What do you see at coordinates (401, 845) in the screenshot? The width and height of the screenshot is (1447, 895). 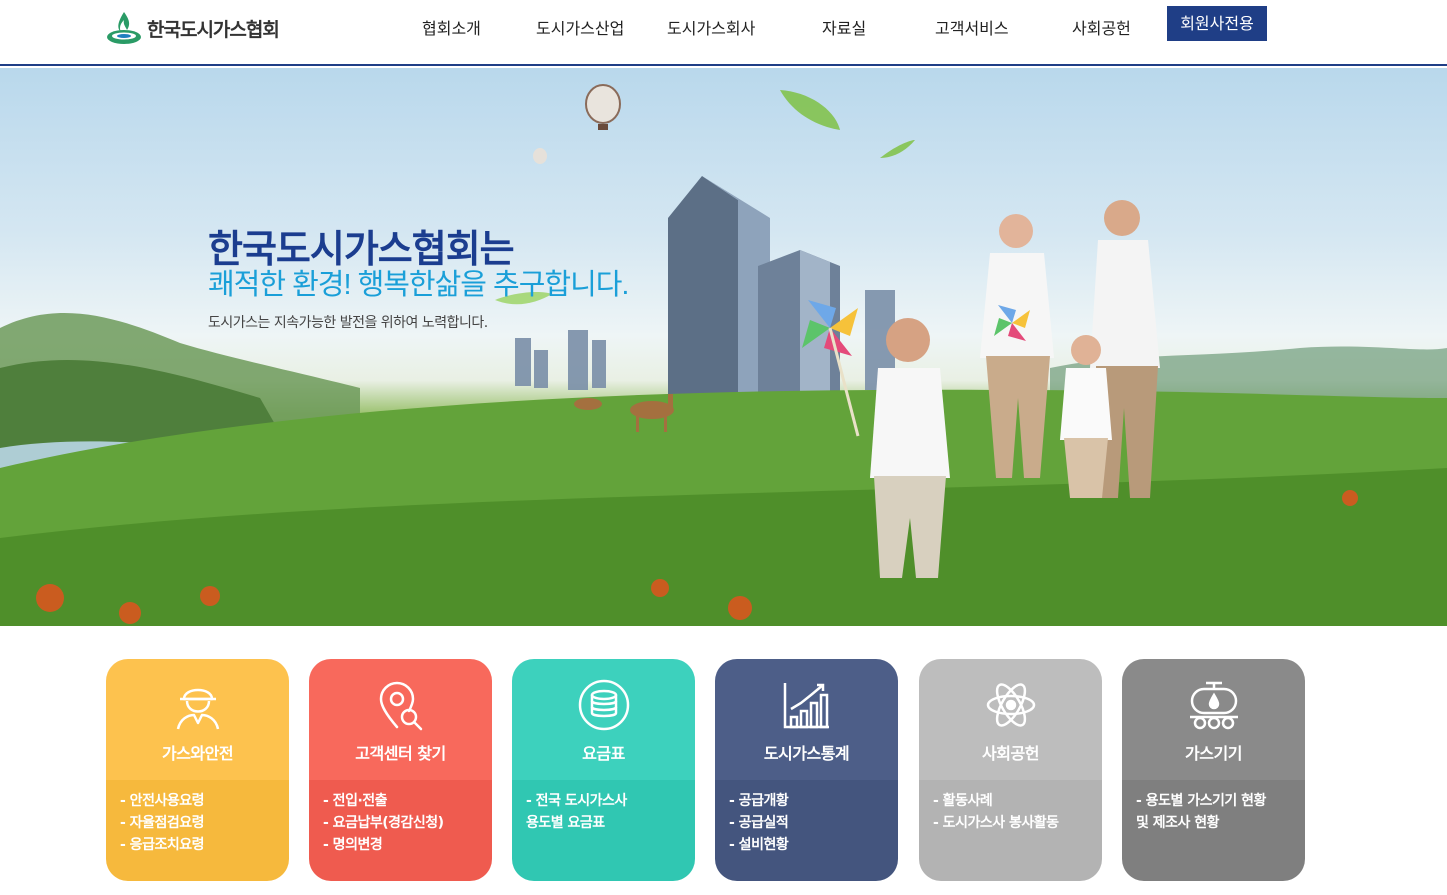 I see `card-link: - 명의변경` at bounding box center [401, 845].